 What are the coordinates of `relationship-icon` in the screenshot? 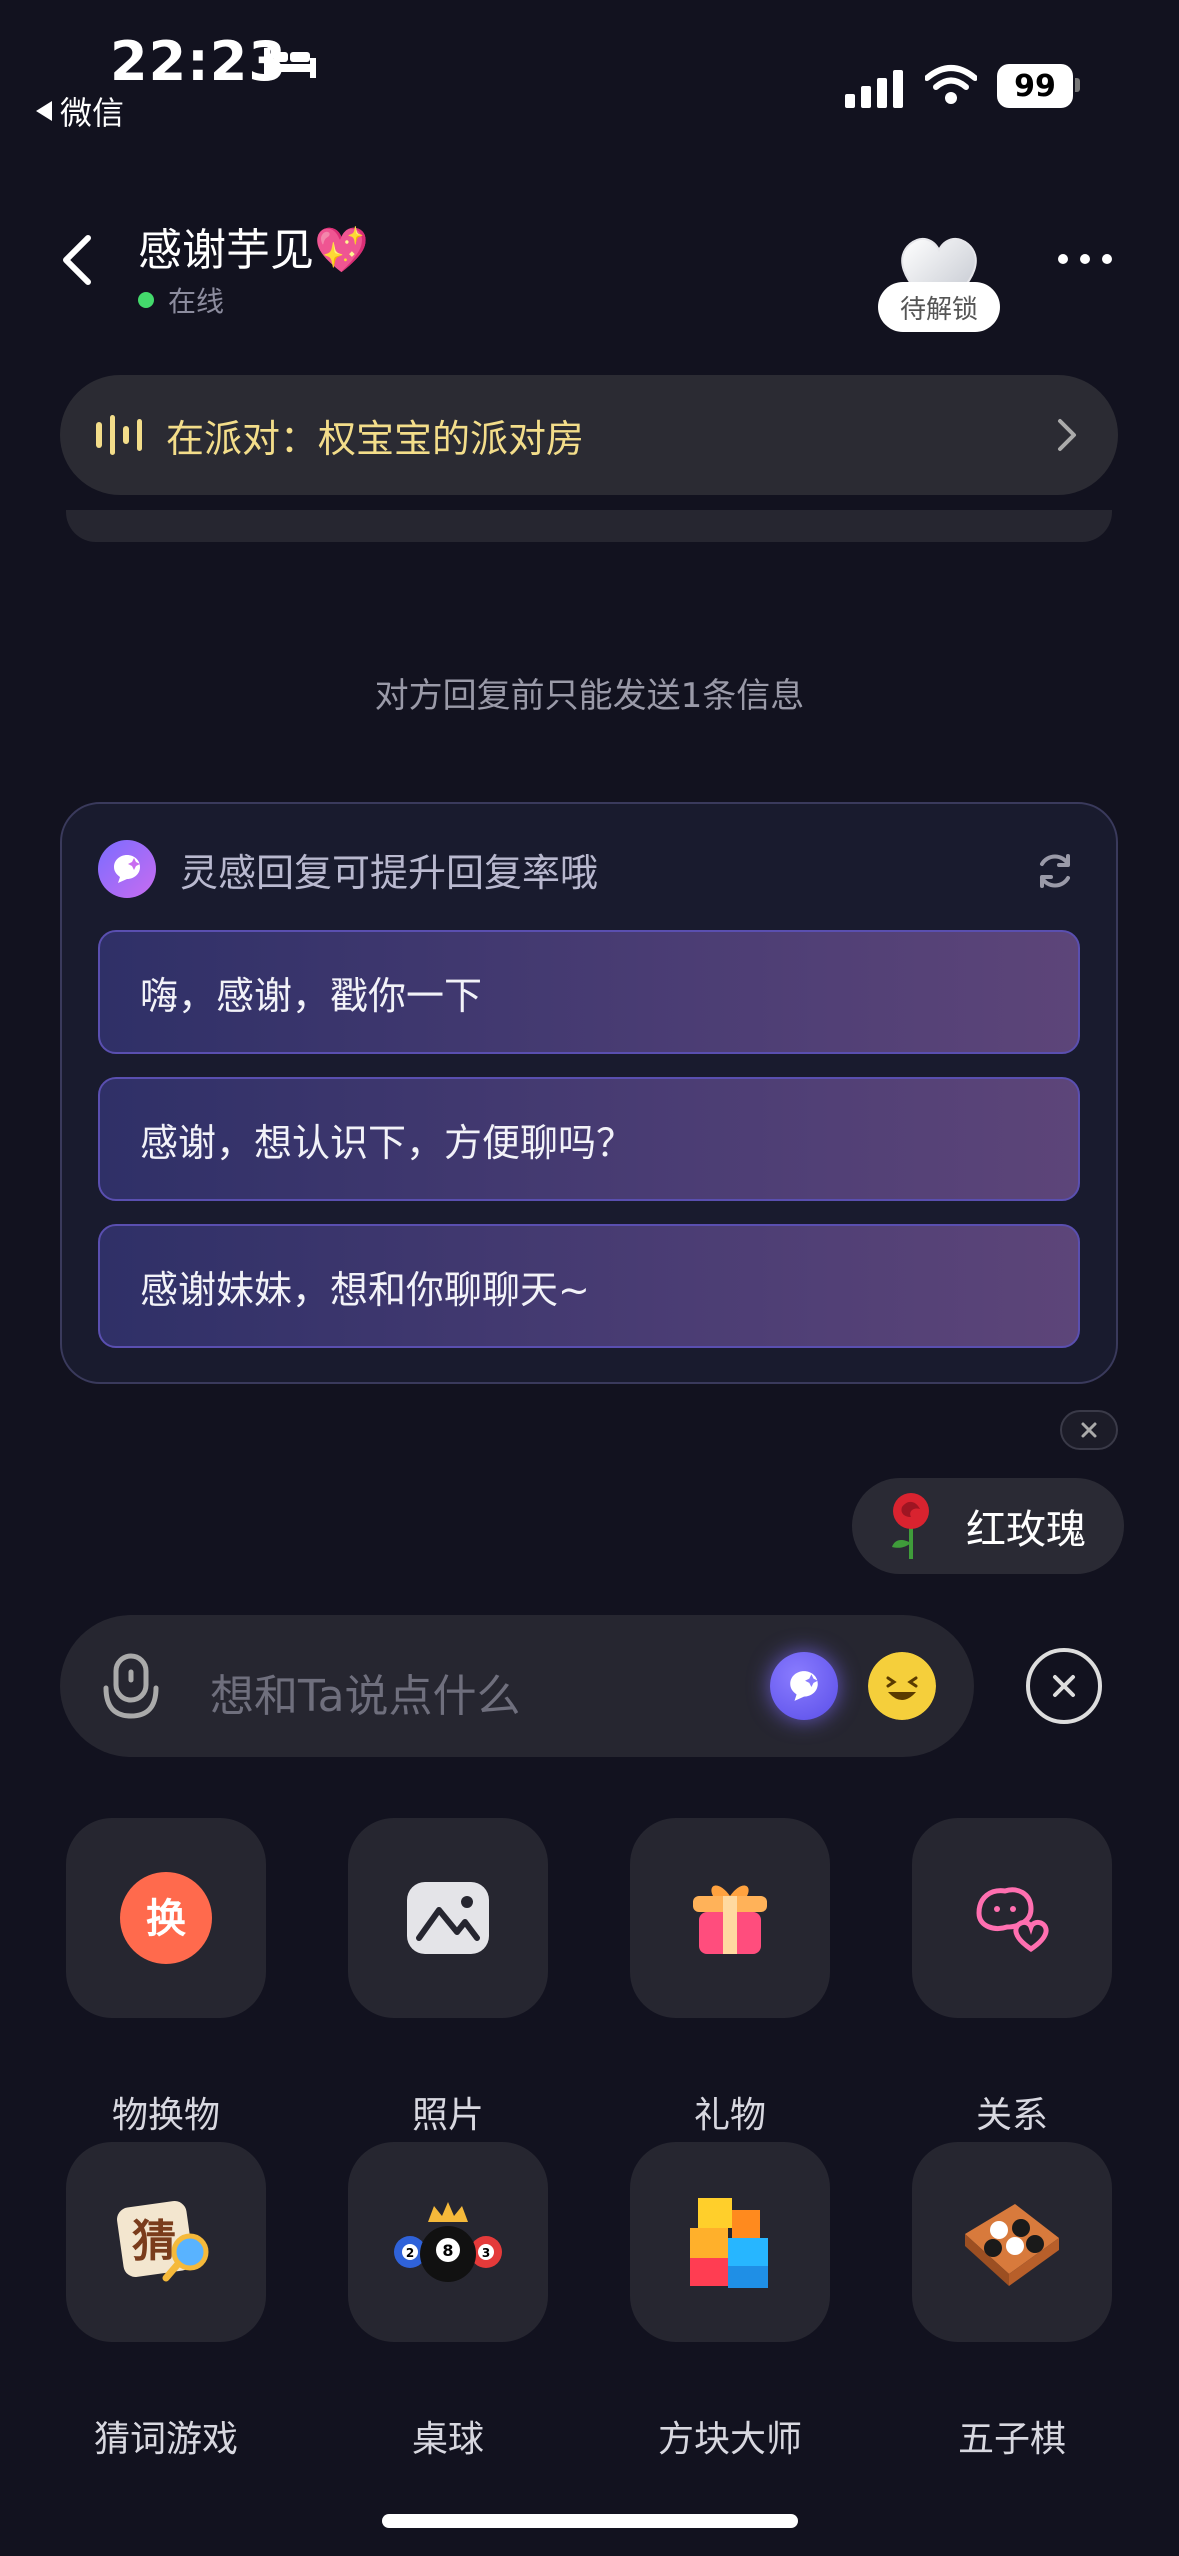 It's located at (1012, 1920).